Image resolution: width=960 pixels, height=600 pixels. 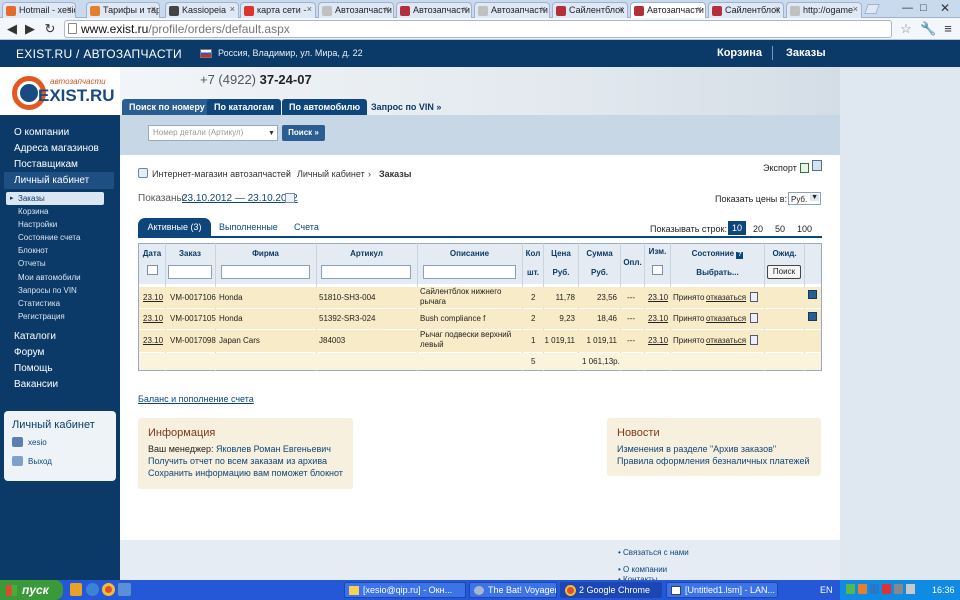 I want to click on tab-vin-request: Запрос по VIN », so click(x=406, y=107).